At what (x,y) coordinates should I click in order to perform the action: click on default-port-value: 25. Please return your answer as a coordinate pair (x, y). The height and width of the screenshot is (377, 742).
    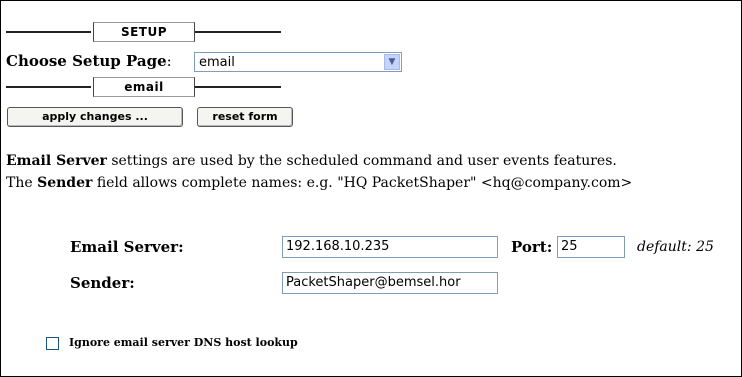
    Looking at the image, I should click on (705, 247).